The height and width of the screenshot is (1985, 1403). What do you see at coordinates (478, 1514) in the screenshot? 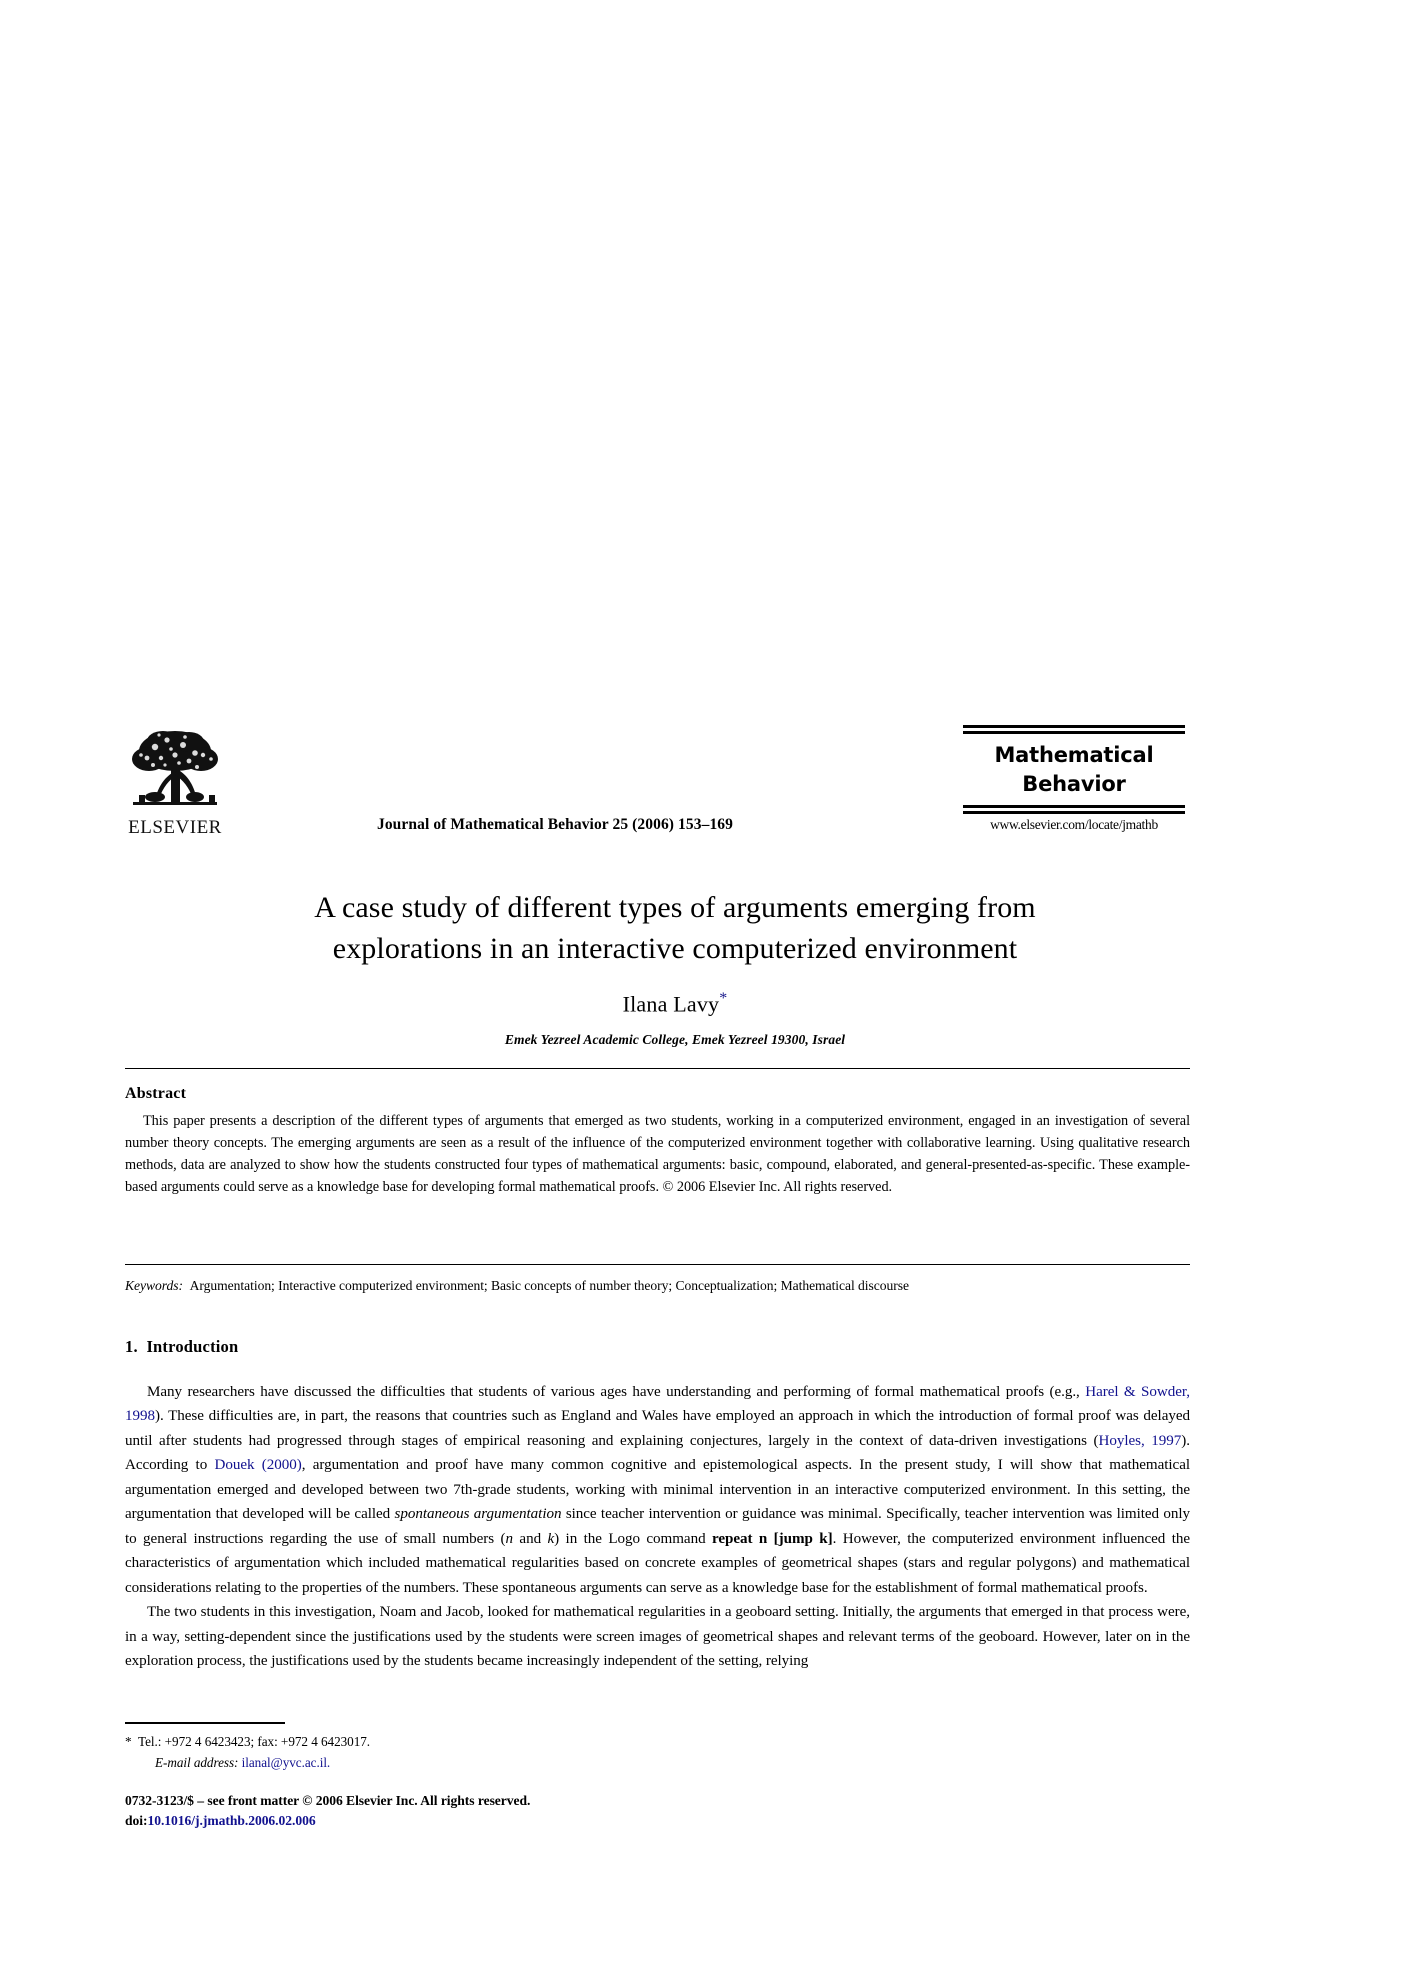
I see `emphasis-spontaneous-argumentation: spontaneous argumentation` at bounding box center [478, 1514].